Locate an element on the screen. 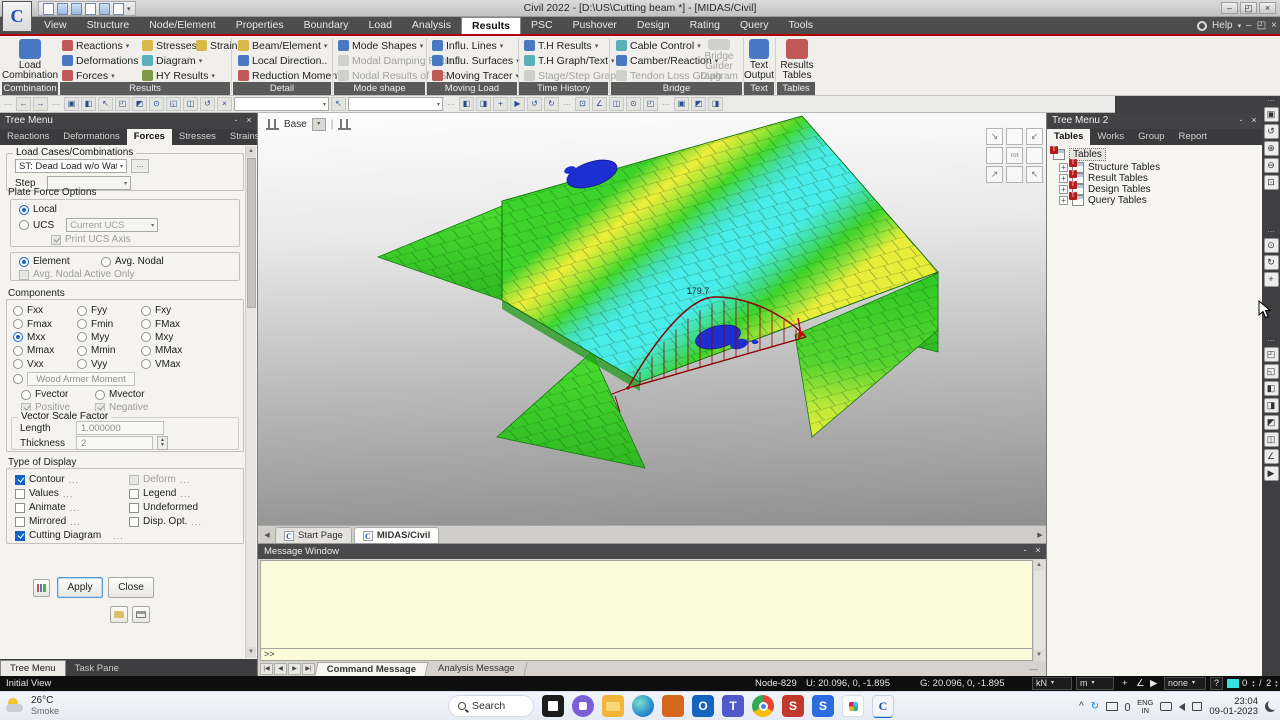  file-explorer-icon is located at coordinates (613, 706).